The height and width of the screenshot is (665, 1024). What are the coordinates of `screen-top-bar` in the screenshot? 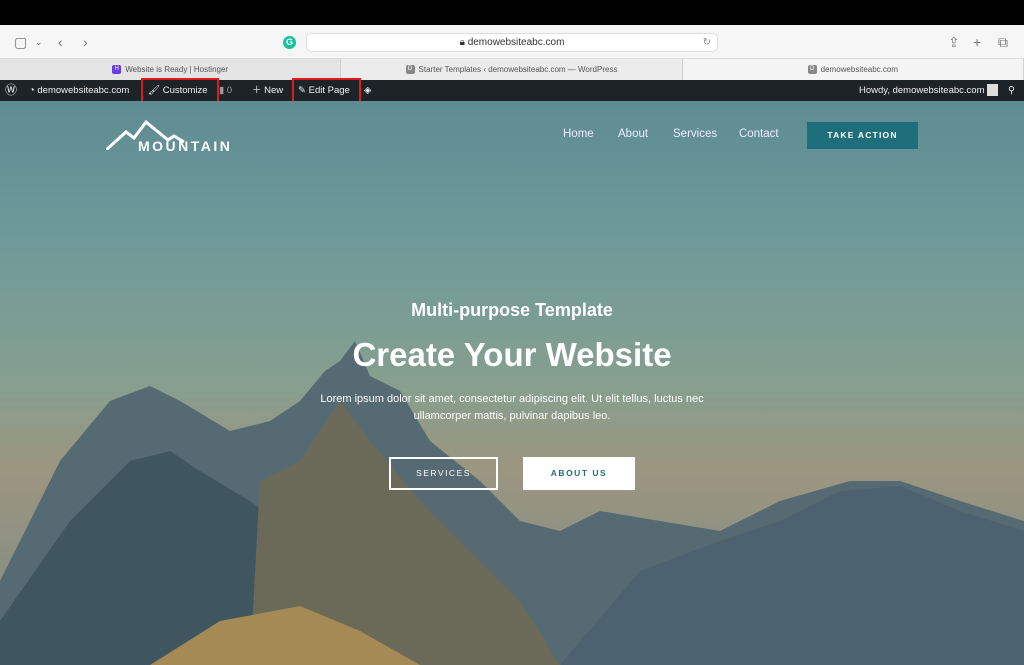 It's located at (512, 12).